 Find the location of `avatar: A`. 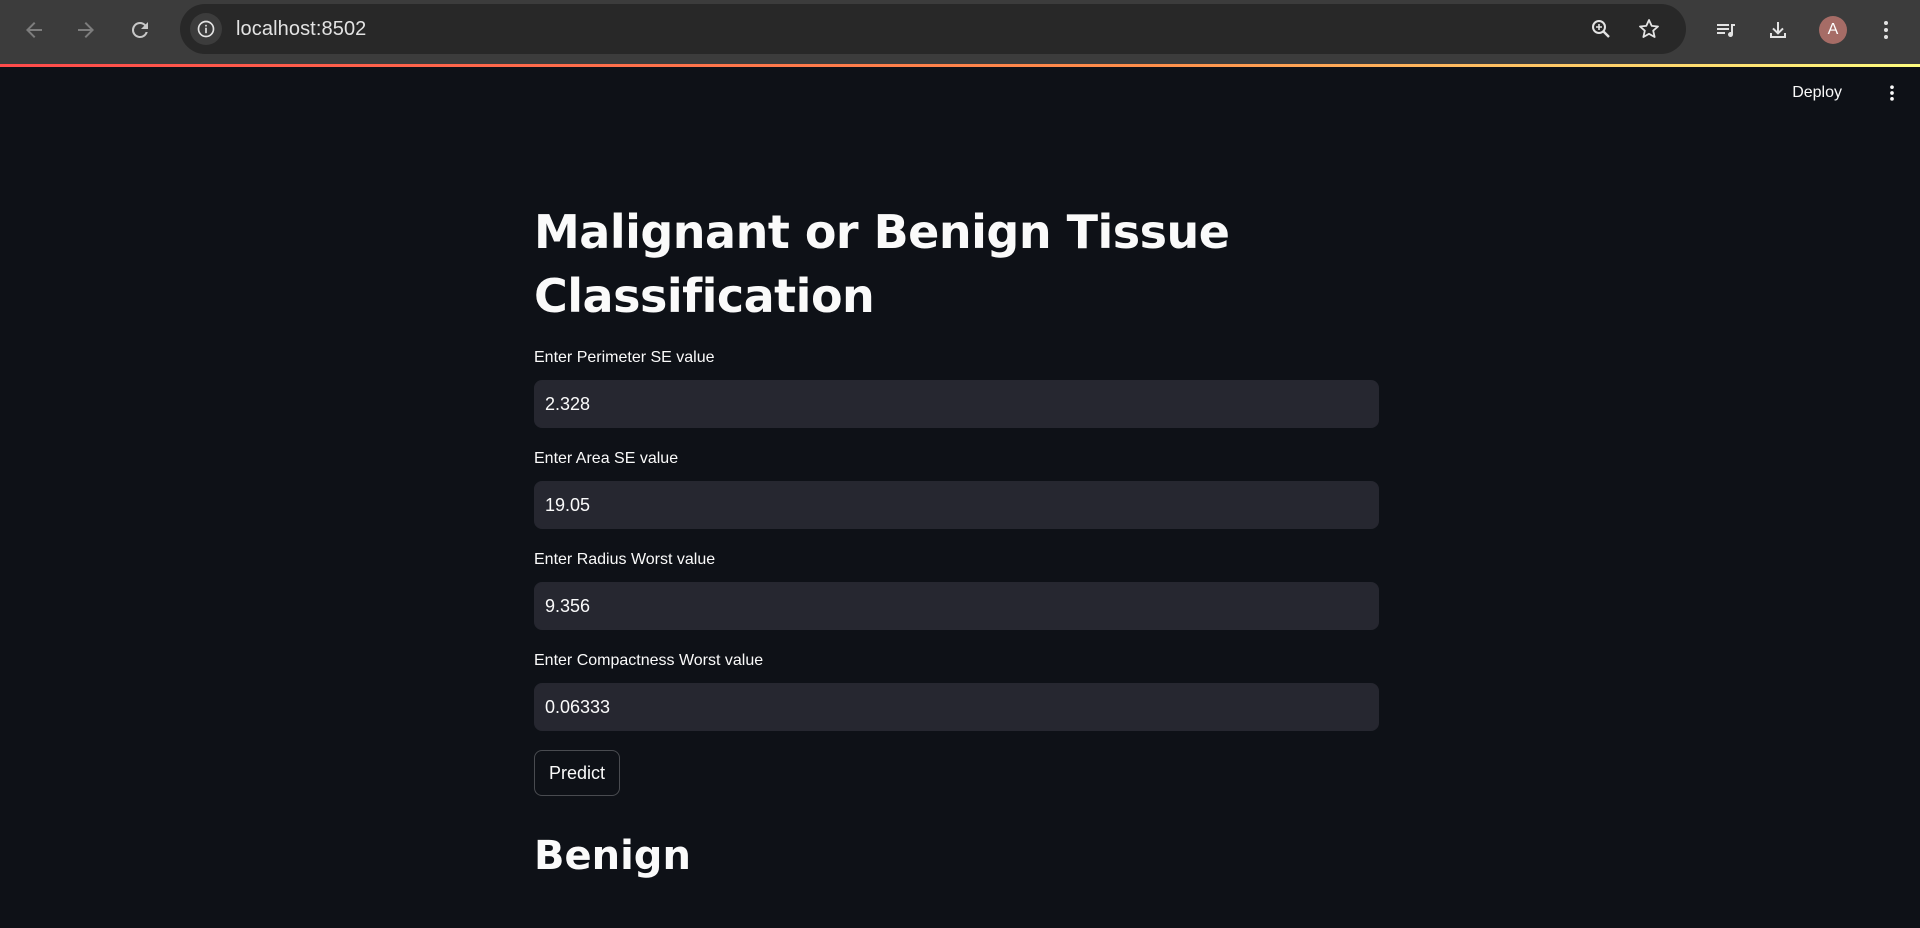

avatar: A is located at coordinates (1833, 30).